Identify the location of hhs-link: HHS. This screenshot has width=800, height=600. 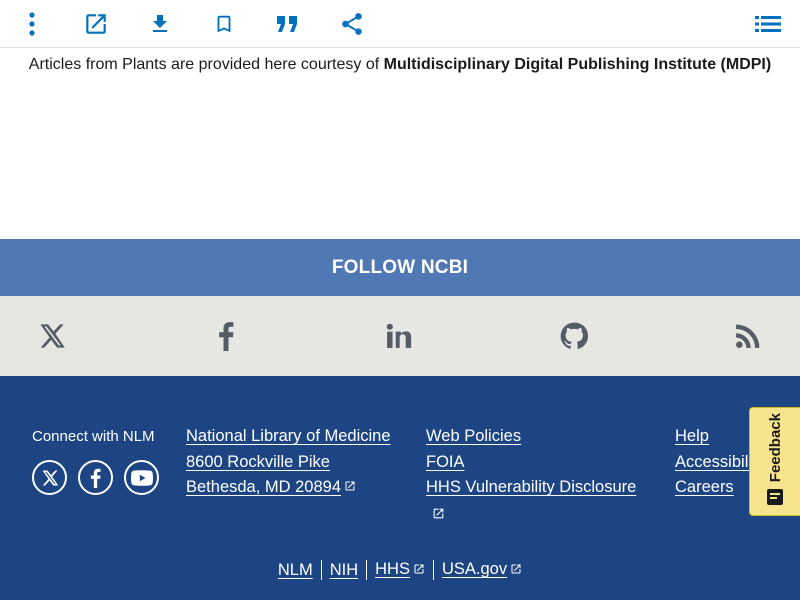
(400, 569).